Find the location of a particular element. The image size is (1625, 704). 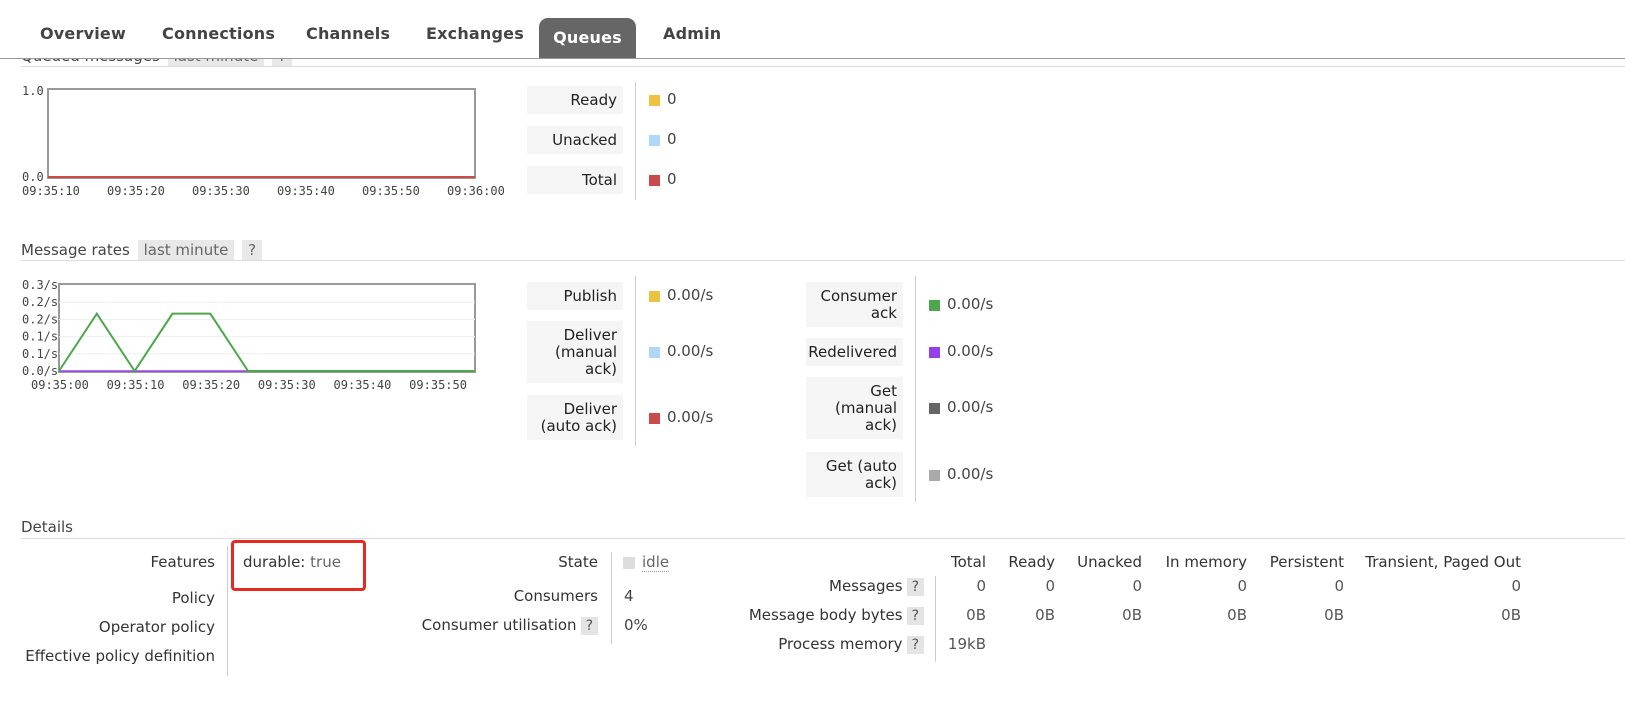

consumer-utilisation-label: Consumer utilisation? is located at coordinates (509, 625).